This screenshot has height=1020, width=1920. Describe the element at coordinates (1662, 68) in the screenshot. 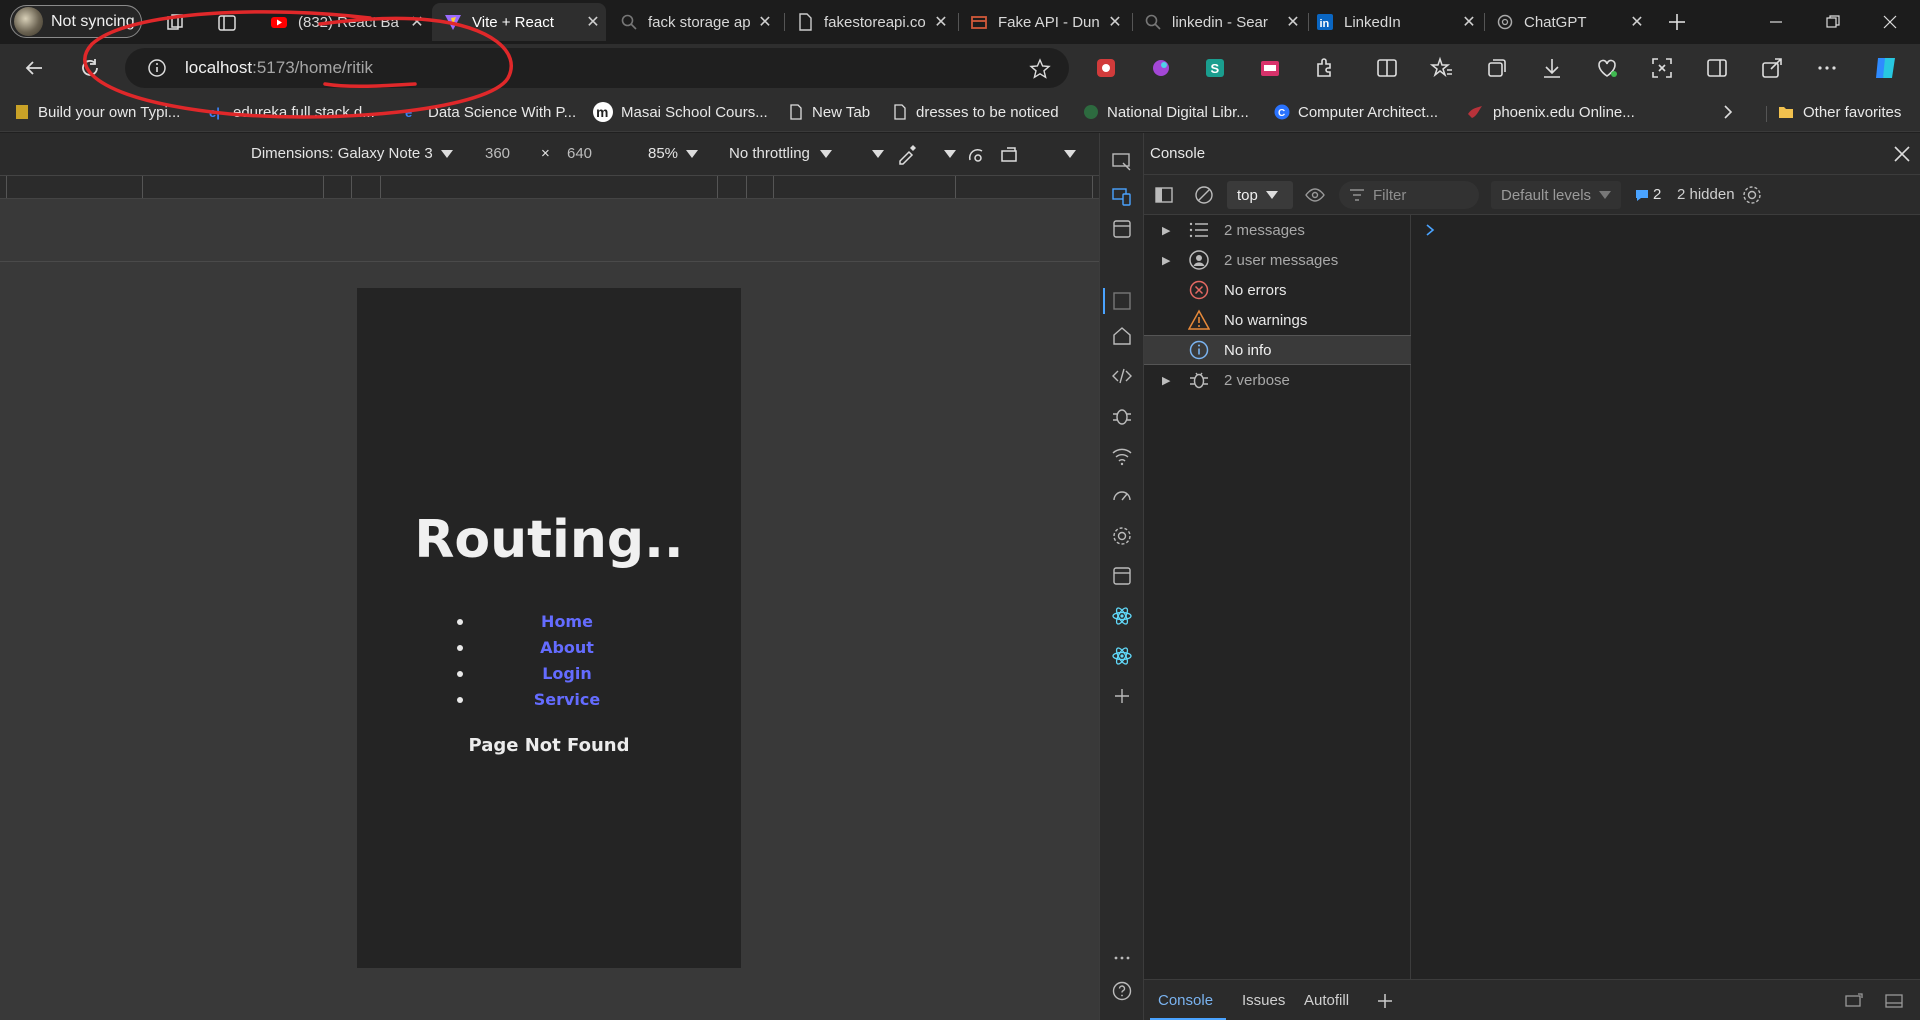

I see `screenshot-icon` at that location.